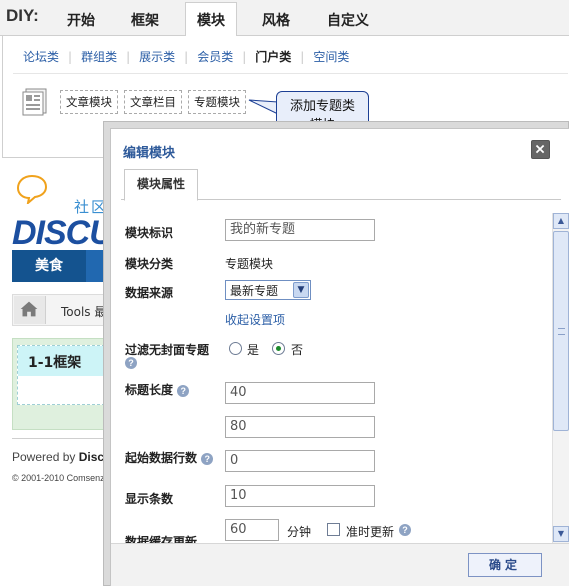 Image resolution: width=569 pixels, height=586 pixels. I want to click on cache-unit: 分钟, so click(299, 532).